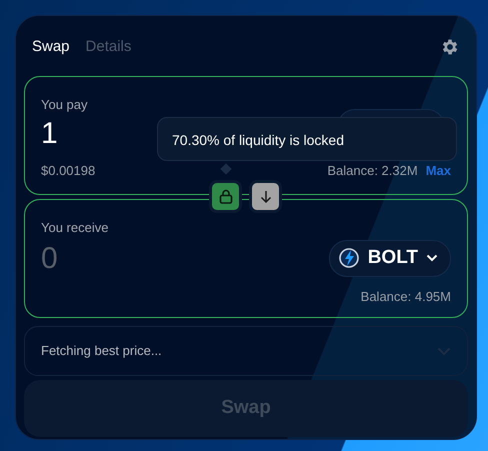  Describe the element at coordinates (51, 47) in the screenshot. I see `tab: Swap` at that location.